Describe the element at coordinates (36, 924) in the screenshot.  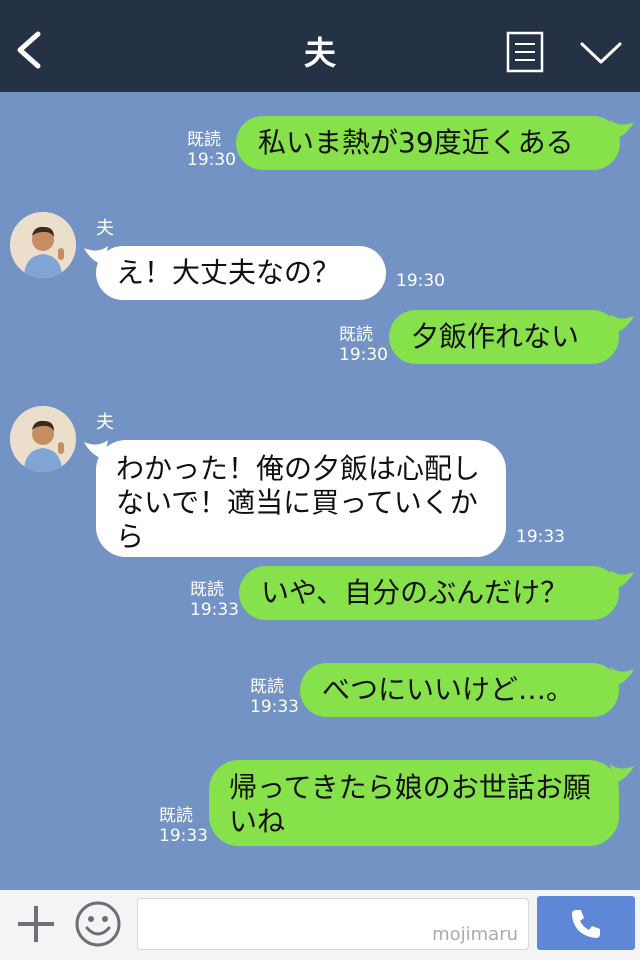
I see `plus-icon` at that location.